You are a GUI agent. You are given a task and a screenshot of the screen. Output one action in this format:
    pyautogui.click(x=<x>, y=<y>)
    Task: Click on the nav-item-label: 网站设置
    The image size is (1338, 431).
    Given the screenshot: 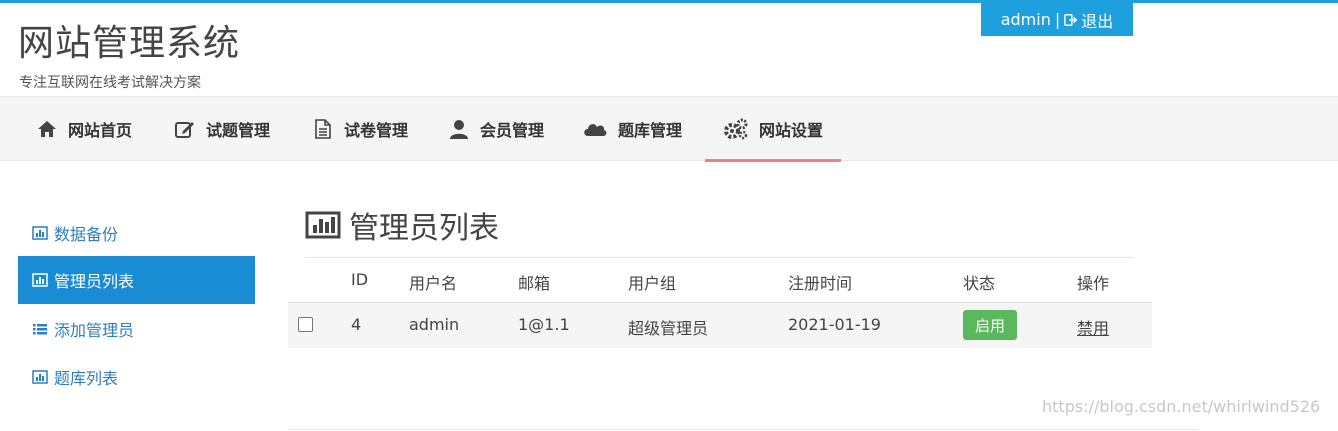 What is the action you would take?
    pyautogui.click(x=791, y=130)
    